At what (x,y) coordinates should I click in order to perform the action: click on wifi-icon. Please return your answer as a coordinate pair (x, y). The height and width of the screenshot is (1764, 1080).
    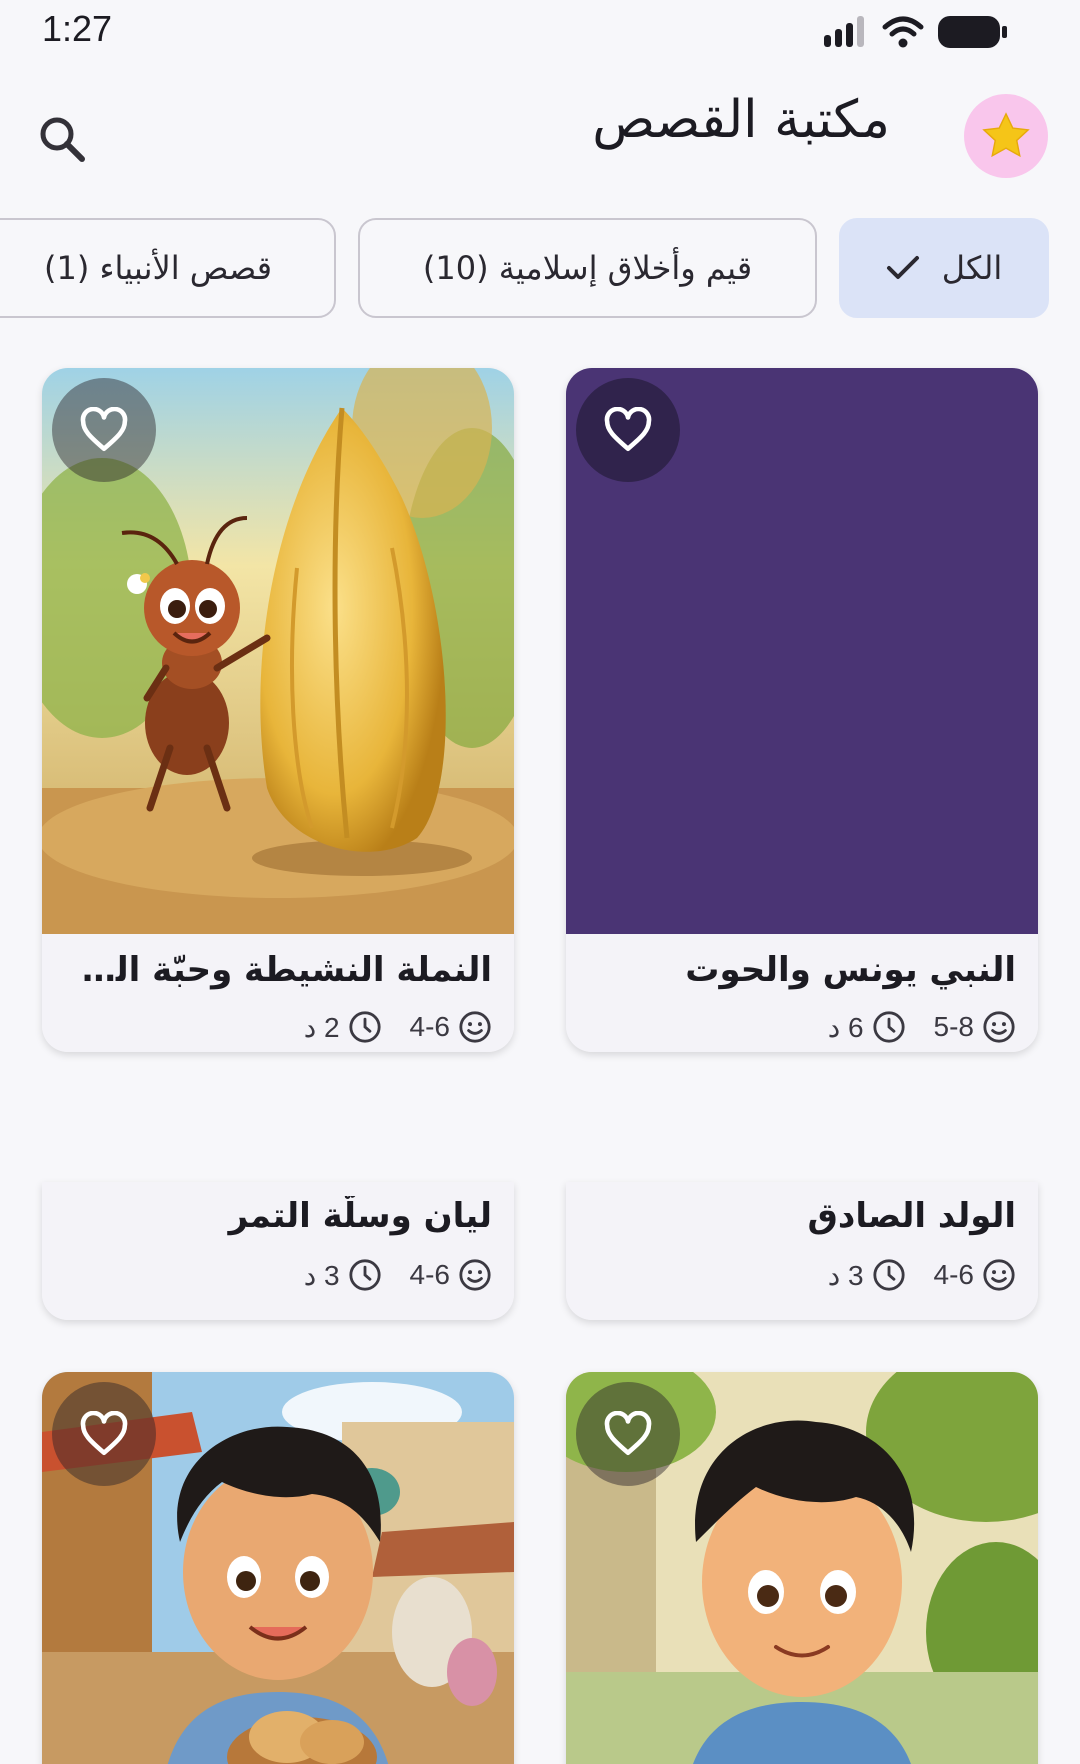
    Looking at the image, I should click on (903, 32).